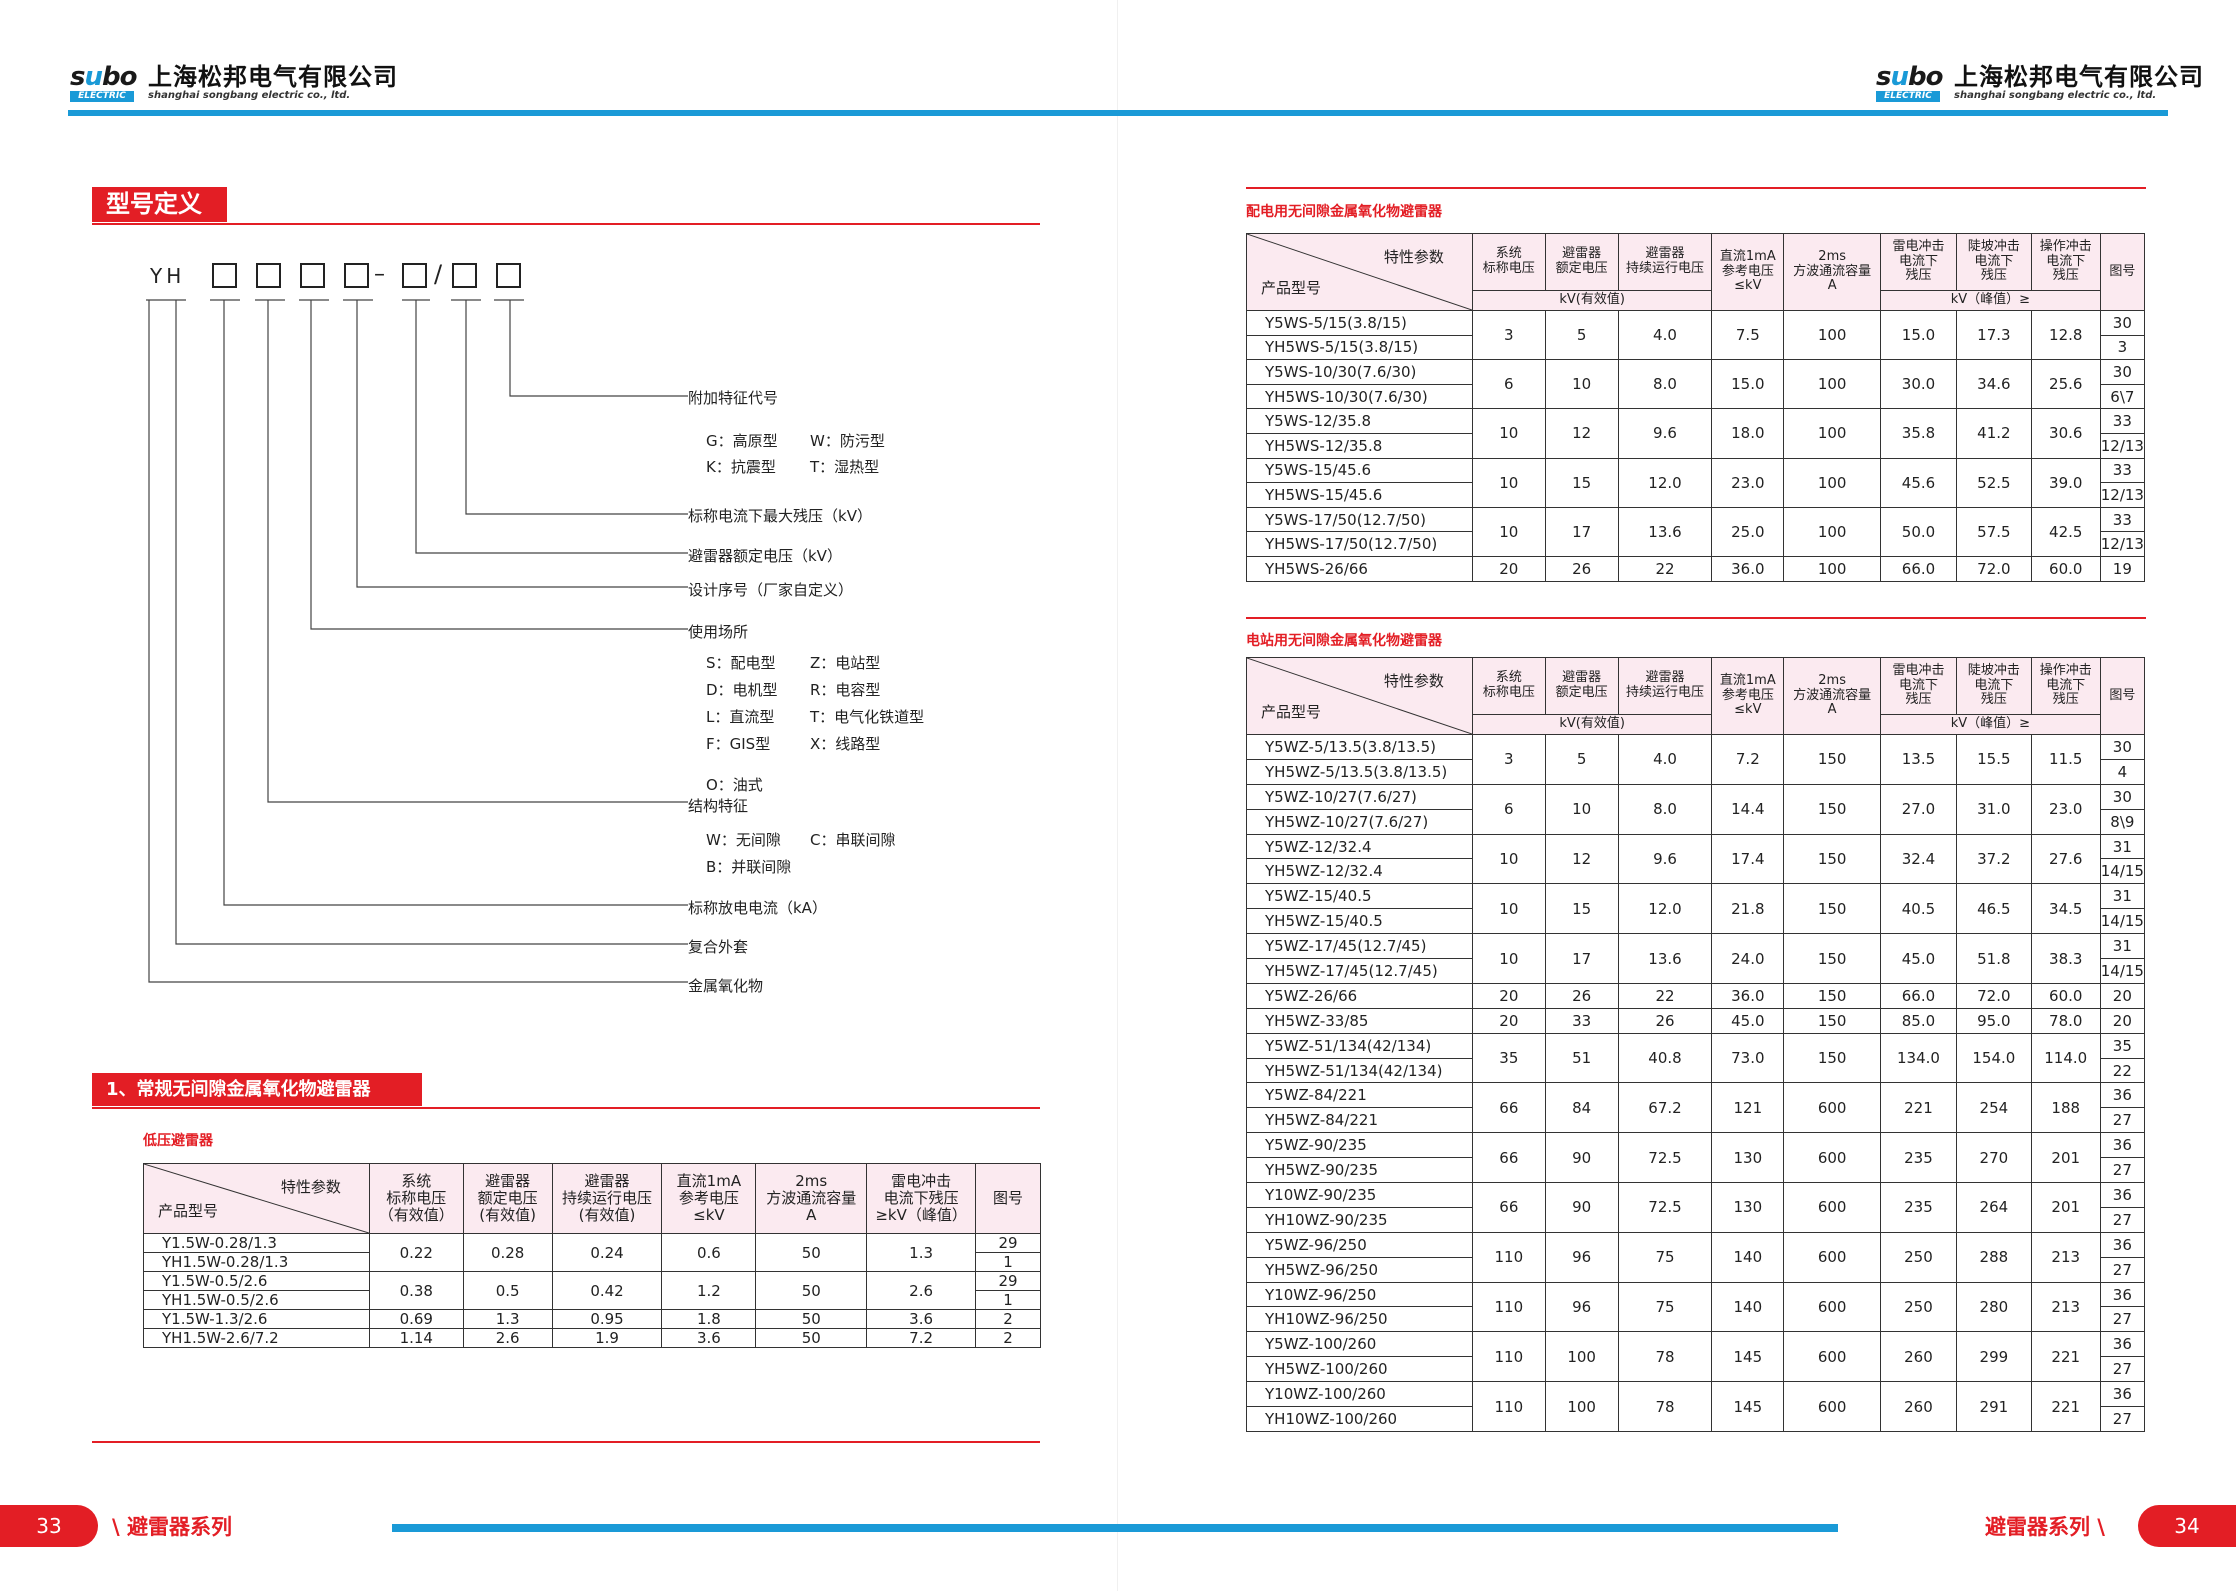 The image size is (2236, 1591). I want to click on value-cell: 45.0, so click(1748, 1020).